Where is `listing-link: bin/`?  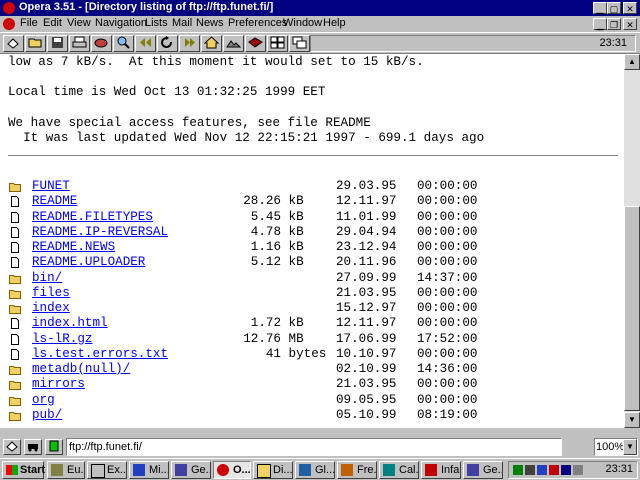 listing-link: bin/ is located at coordinates (47, 278).